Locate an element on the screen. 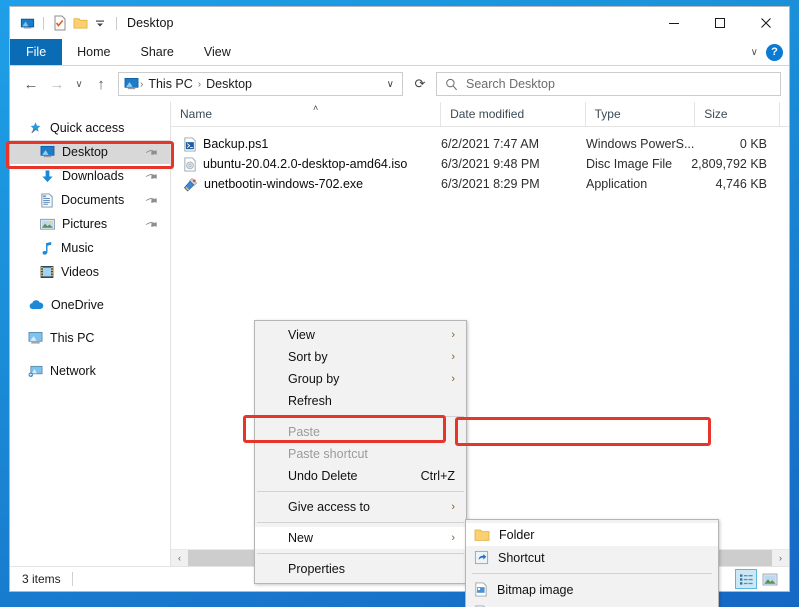 The height and width of the screenshot is (607, 799). new-folder-icon is located at coordinates (60, 23).